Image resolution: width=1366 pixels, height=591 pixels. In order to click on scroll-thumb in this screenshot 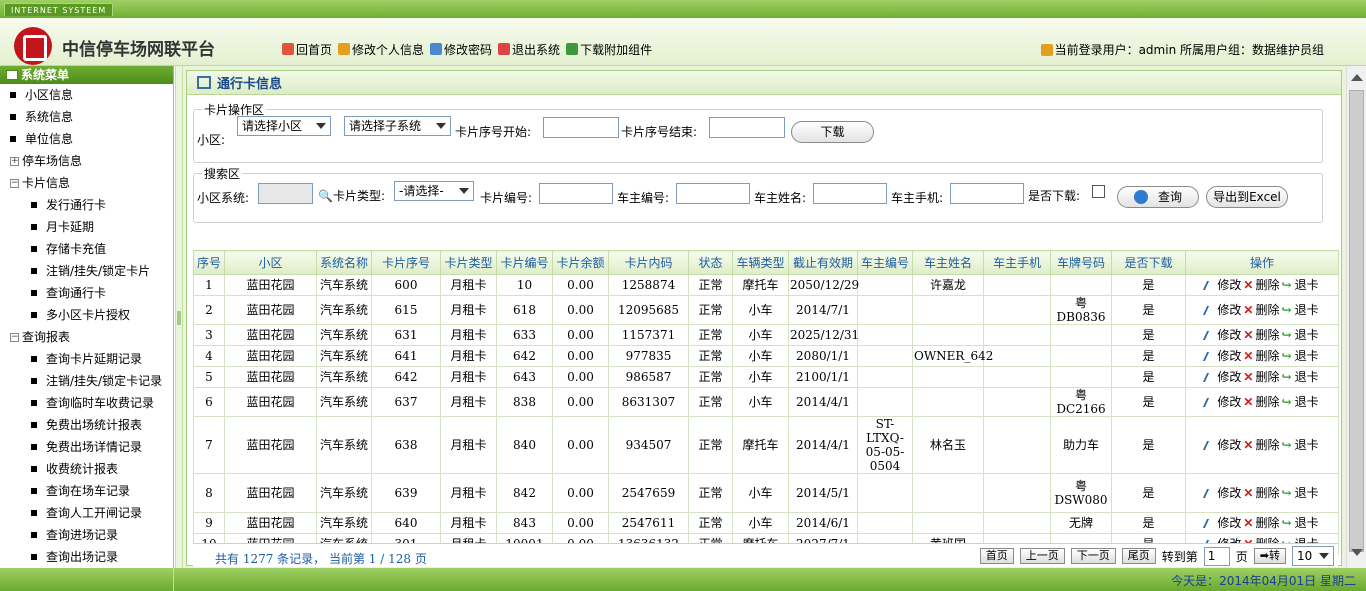, I will do `click(1356, 321)`.